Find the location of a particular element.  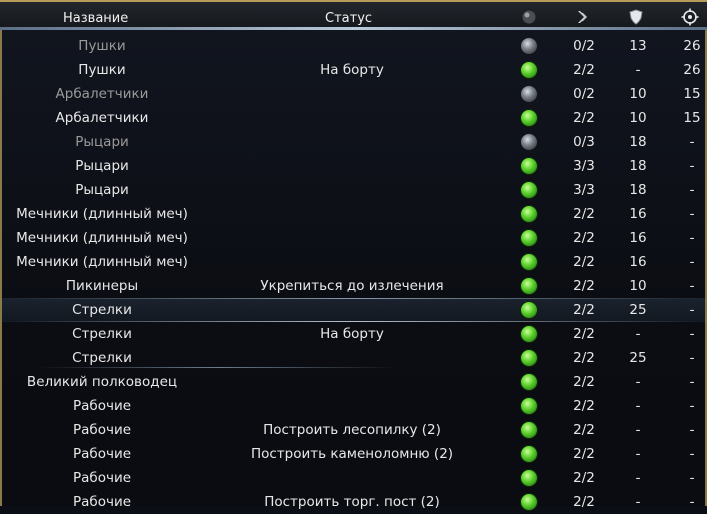

table-row: Стрелки 2/2 25 - is located at coordinates (353, 310).